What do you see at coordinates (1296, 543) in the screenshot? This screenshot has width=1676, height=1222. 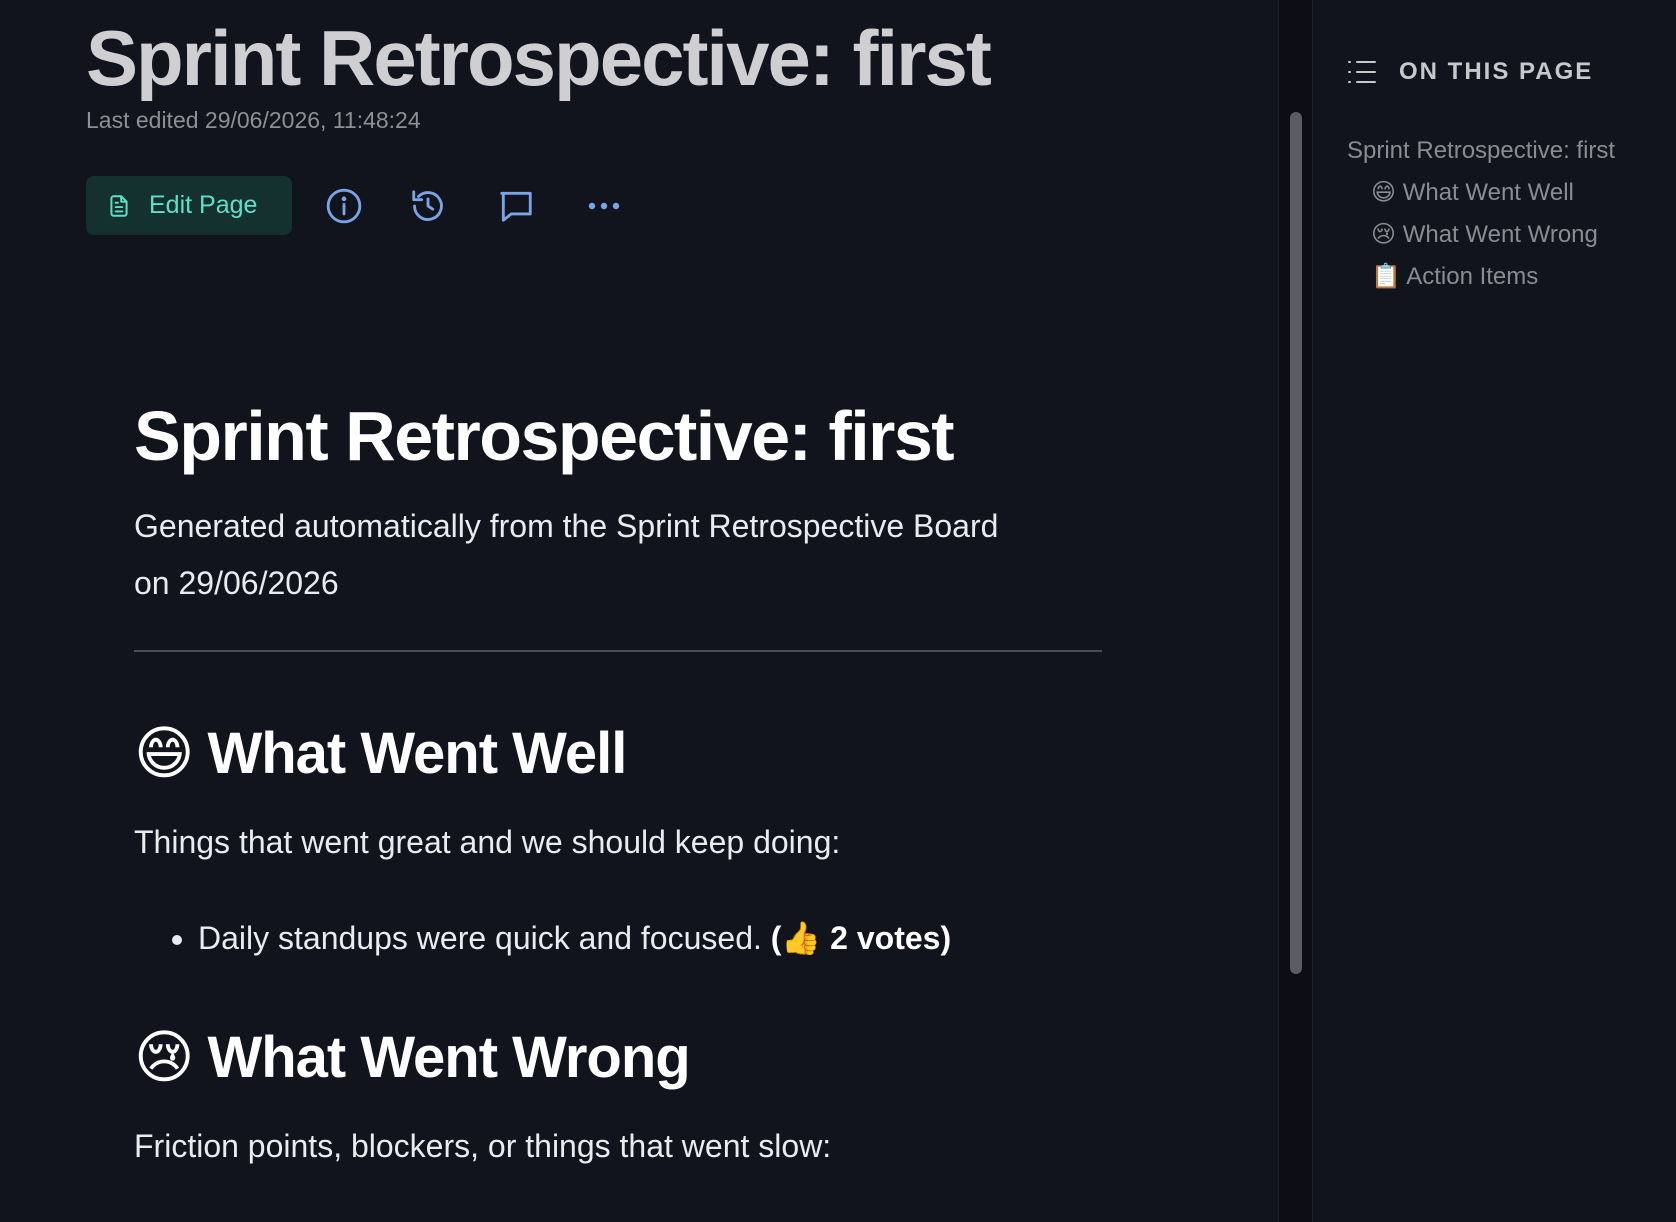 I see `scrollbar-thumb` at bounding box center [1296, 543].